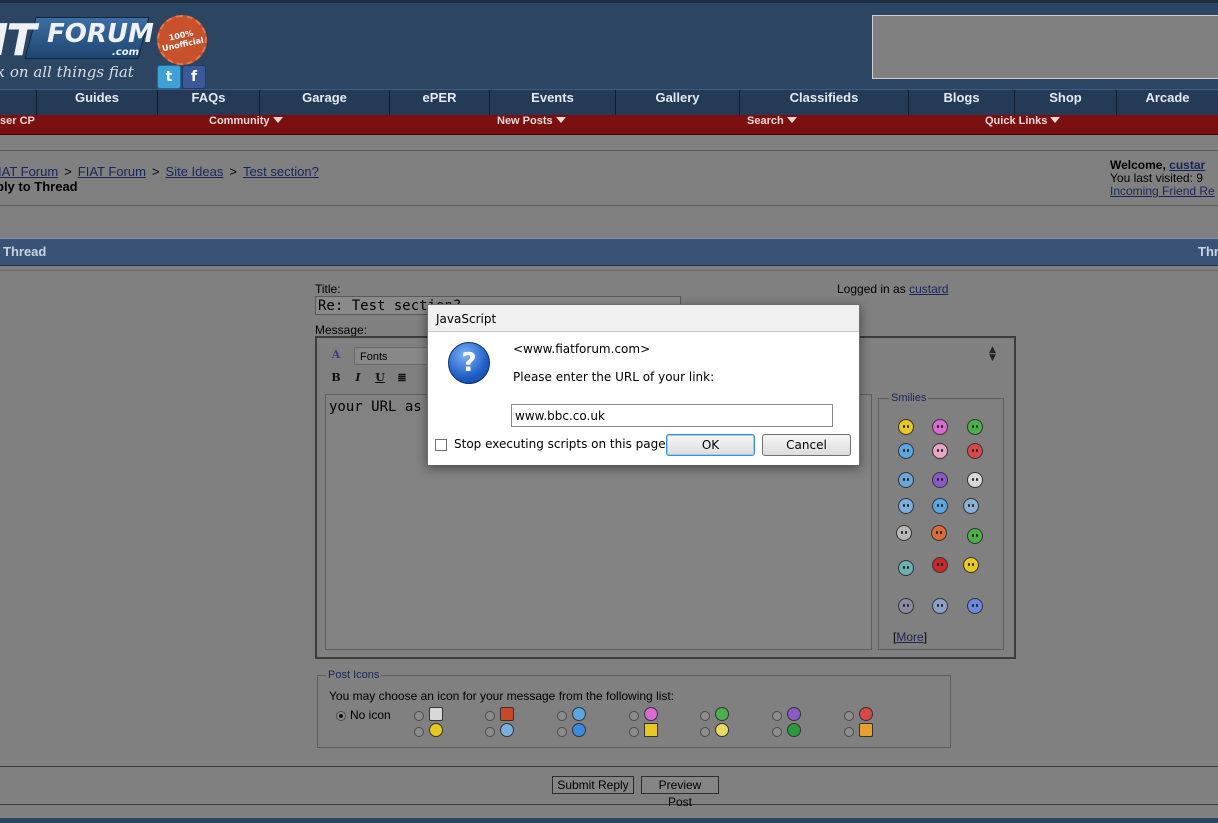 This screenshot has width=1218, height=823. I want to click on editor-resize-icon: ▲ ▼, so click(992, 354).